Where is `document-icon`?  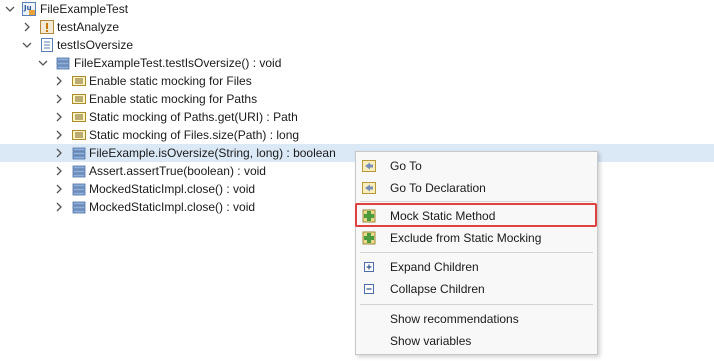 document-icon is located at coordinates (47, 45).